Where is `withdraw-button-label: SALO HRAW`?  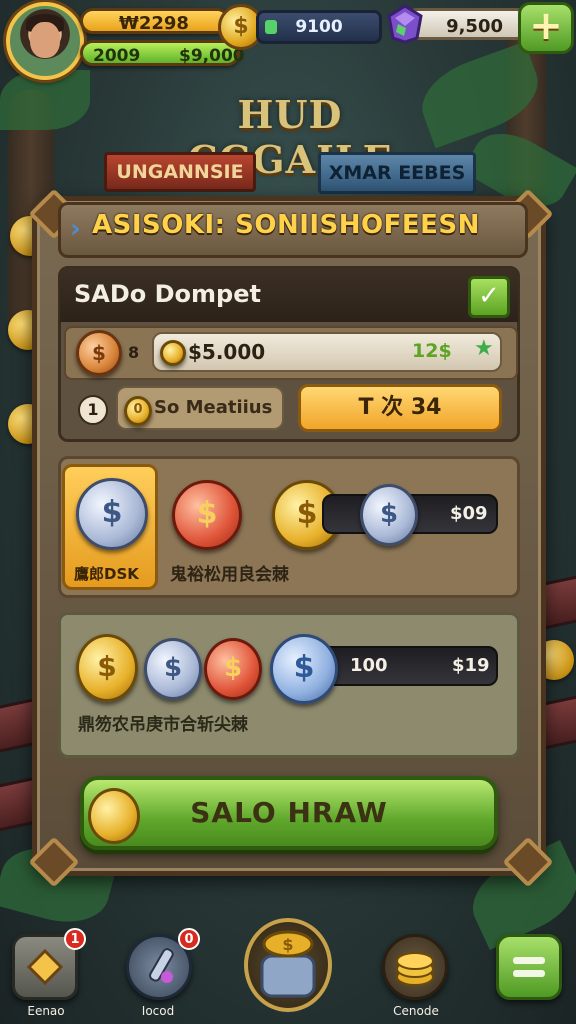
withdraw-button-label: SALO HRAW is located at coordinates (289, 812).